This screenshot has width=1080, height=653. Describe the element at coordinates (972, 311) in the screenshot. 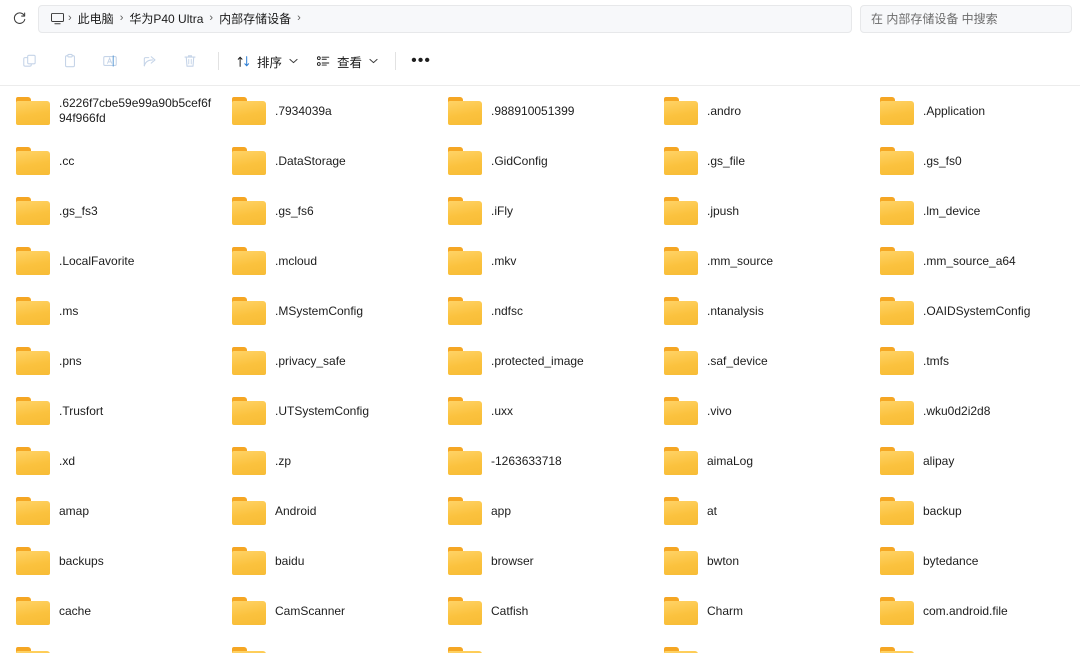

I see `folder-item: .OAIDSystemConfig` at that location.